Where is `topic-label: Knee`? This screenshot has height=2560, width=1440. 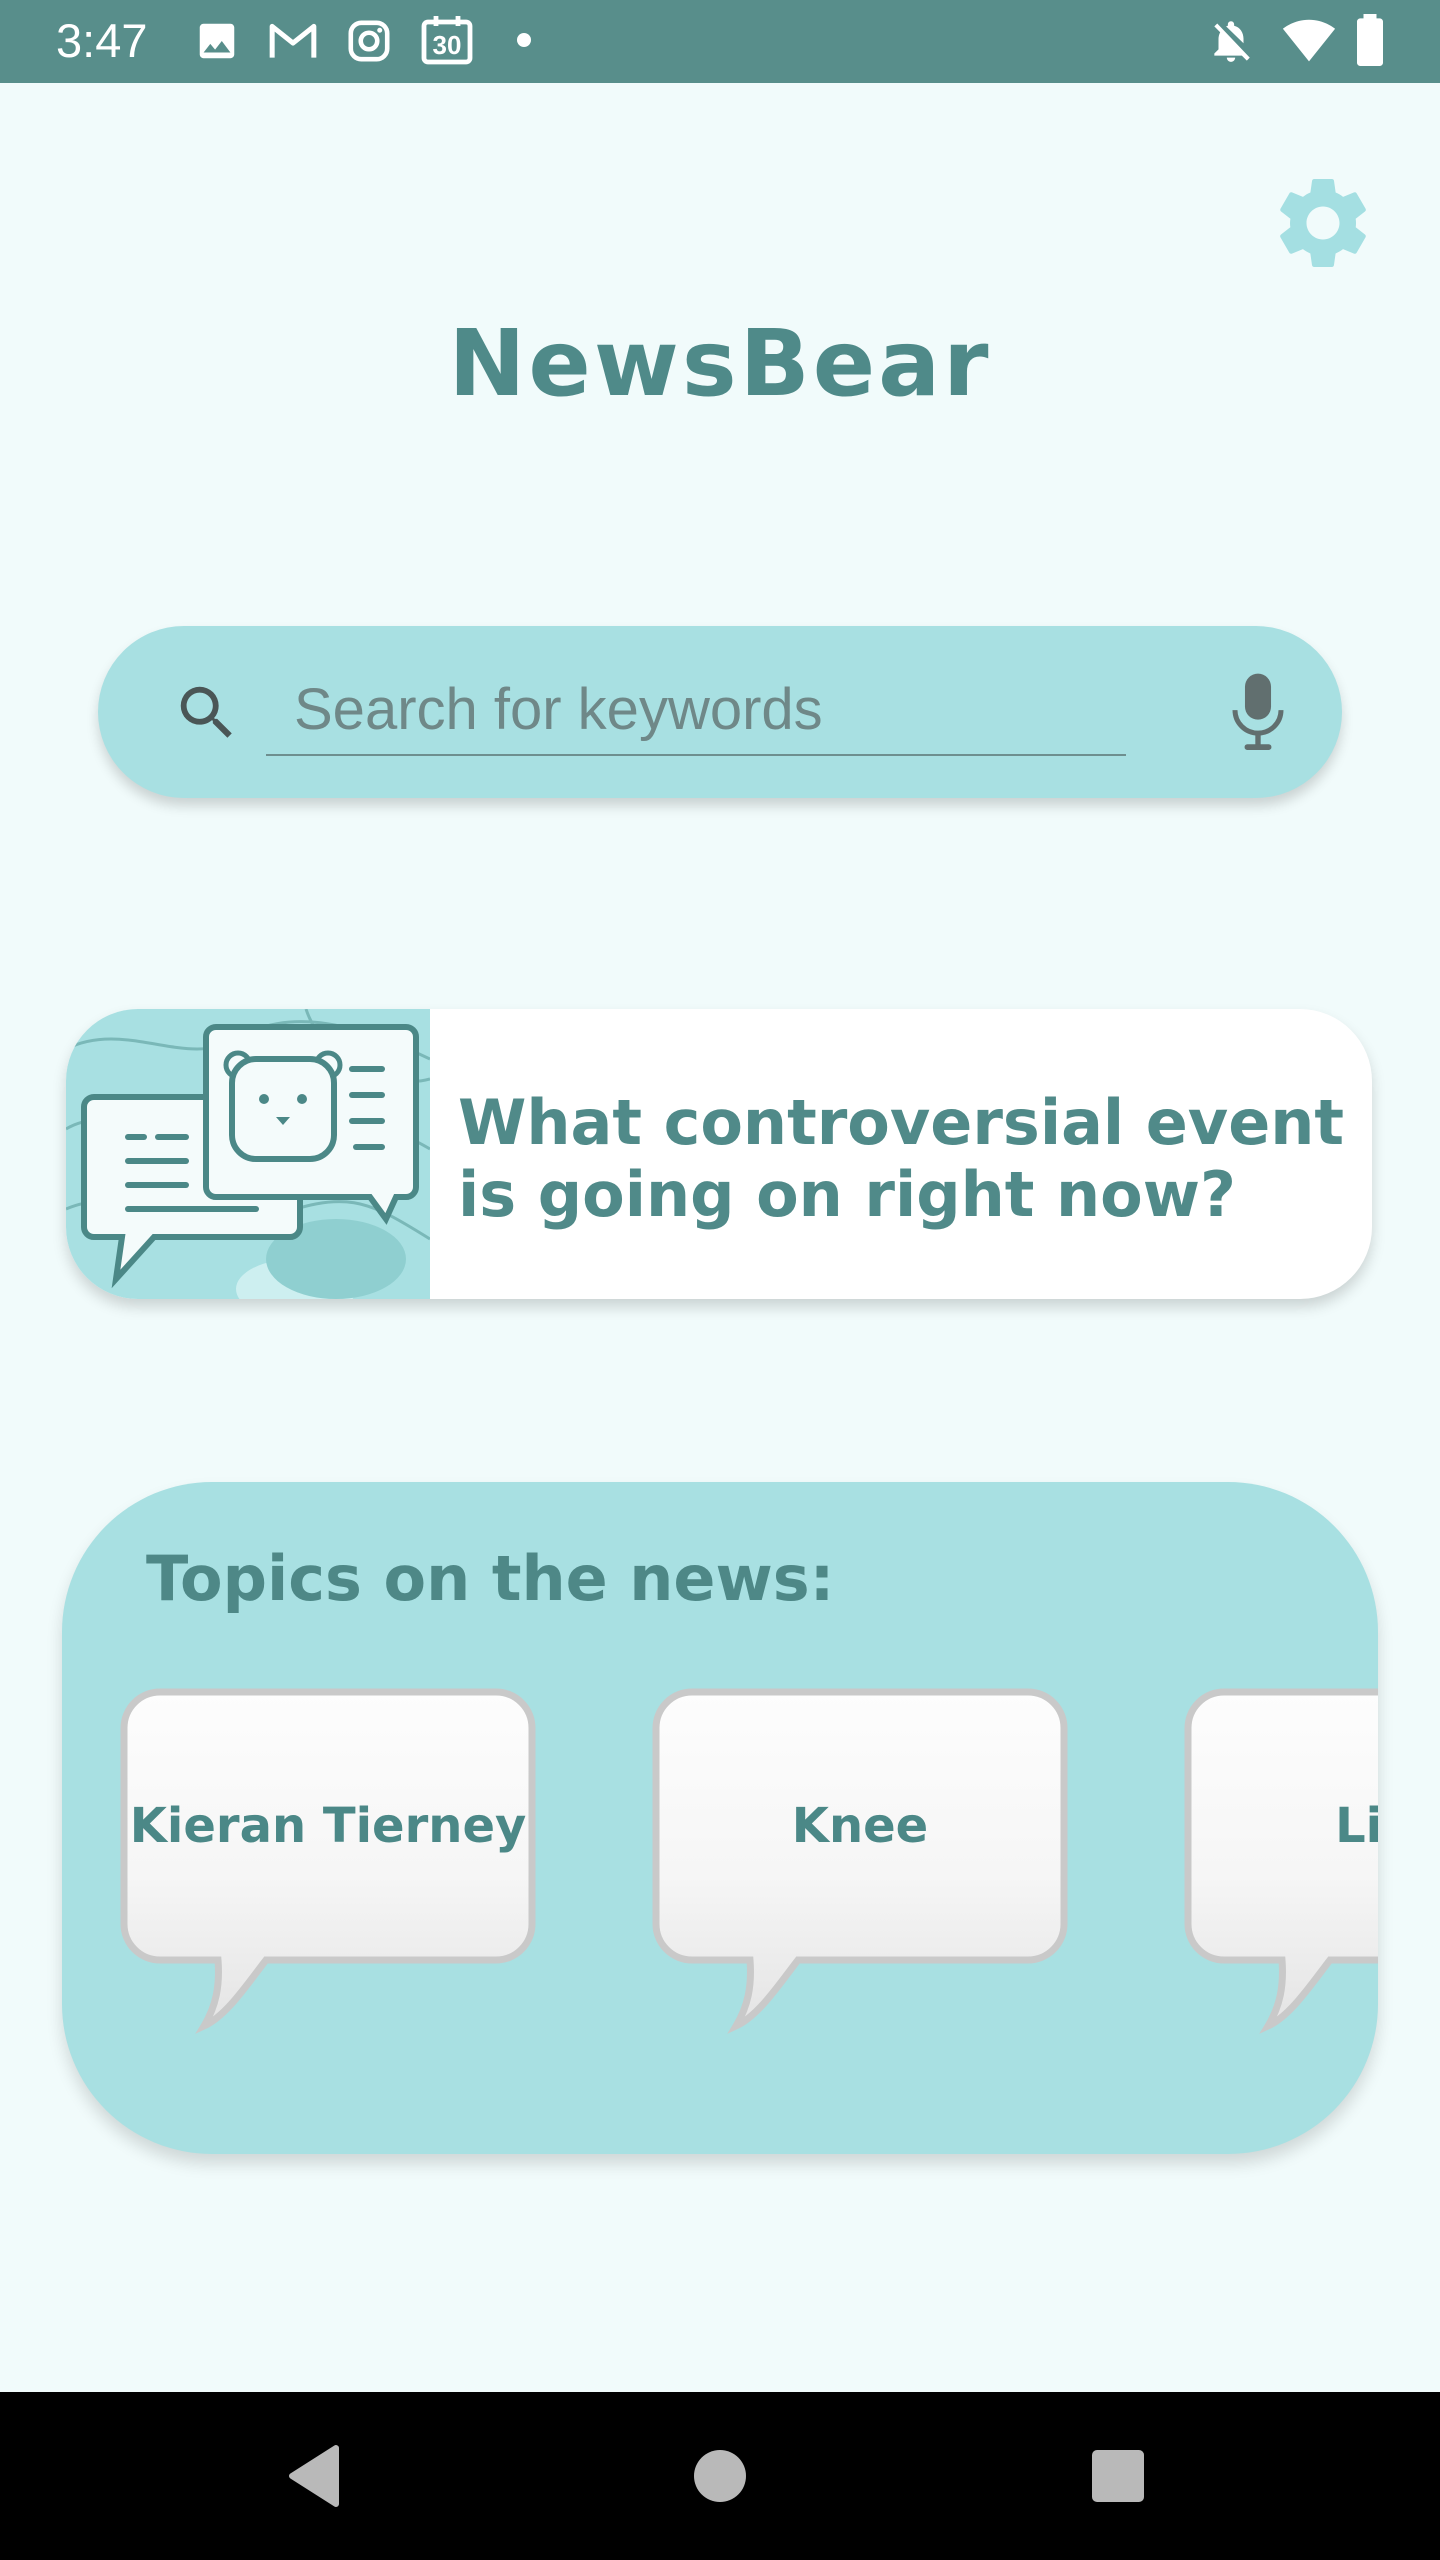
topic-label: Knee is located at coordinates (860, 1826).